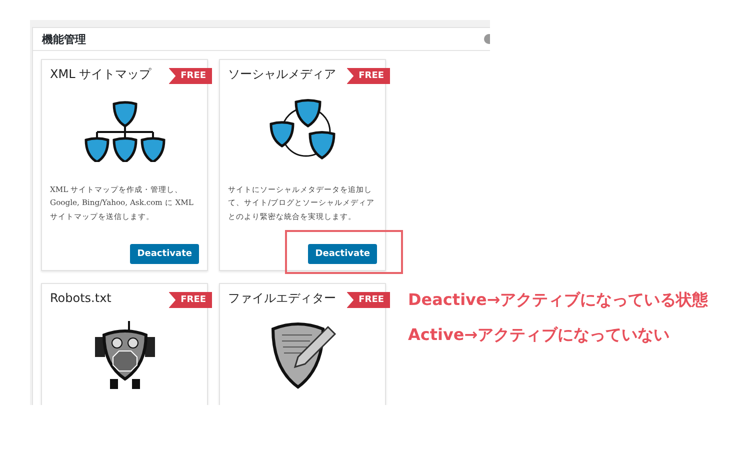 The image size is (750, 450). What do you see at coordinates (64, 39) in the screenshot?
I see `panel-title: 機能管理` at bounding box center [64, 39].